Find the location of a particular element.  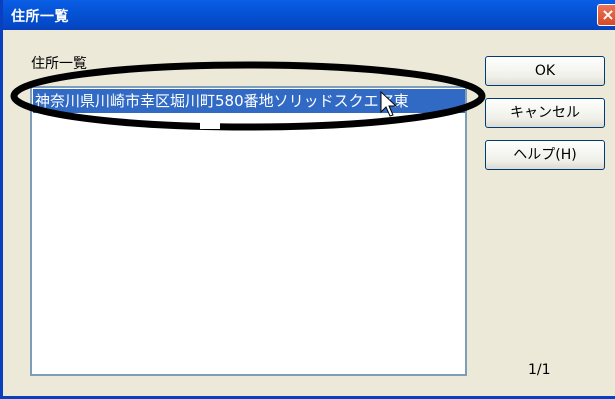

list-item: 神奈川県川崎市幸区堀川町580番地ソリッドスクエア東 is located at coordinates (249, 101).